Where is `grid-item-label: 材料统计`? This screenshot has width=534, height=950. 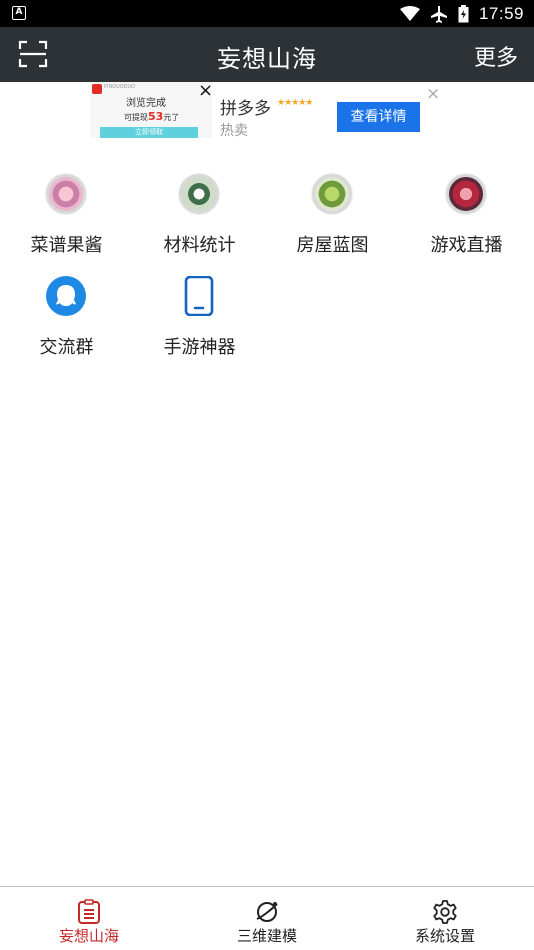
grid-item-label: 材料统计 is located at coordinates (199, 245).